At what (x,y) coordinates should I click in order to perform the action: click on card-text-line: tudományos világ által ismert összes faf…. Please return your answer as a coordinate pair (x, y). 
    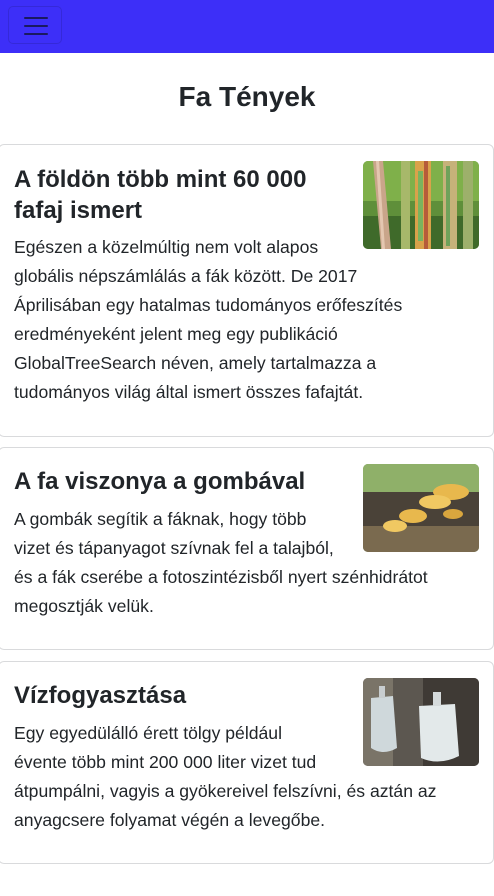
    Looking at the image, I should click on (189, 392).